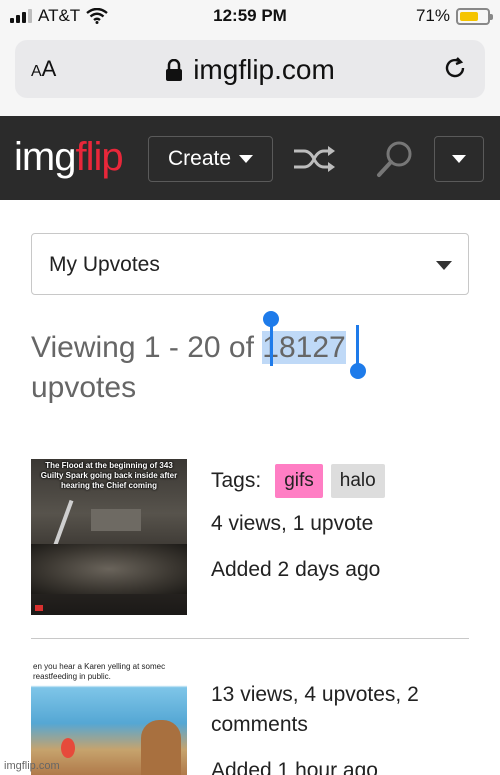  What do you see at coordinates (296, 569) in the screenshot?
I see `item-added-time: Added 2 days ago` at bounding box center [296, 569].